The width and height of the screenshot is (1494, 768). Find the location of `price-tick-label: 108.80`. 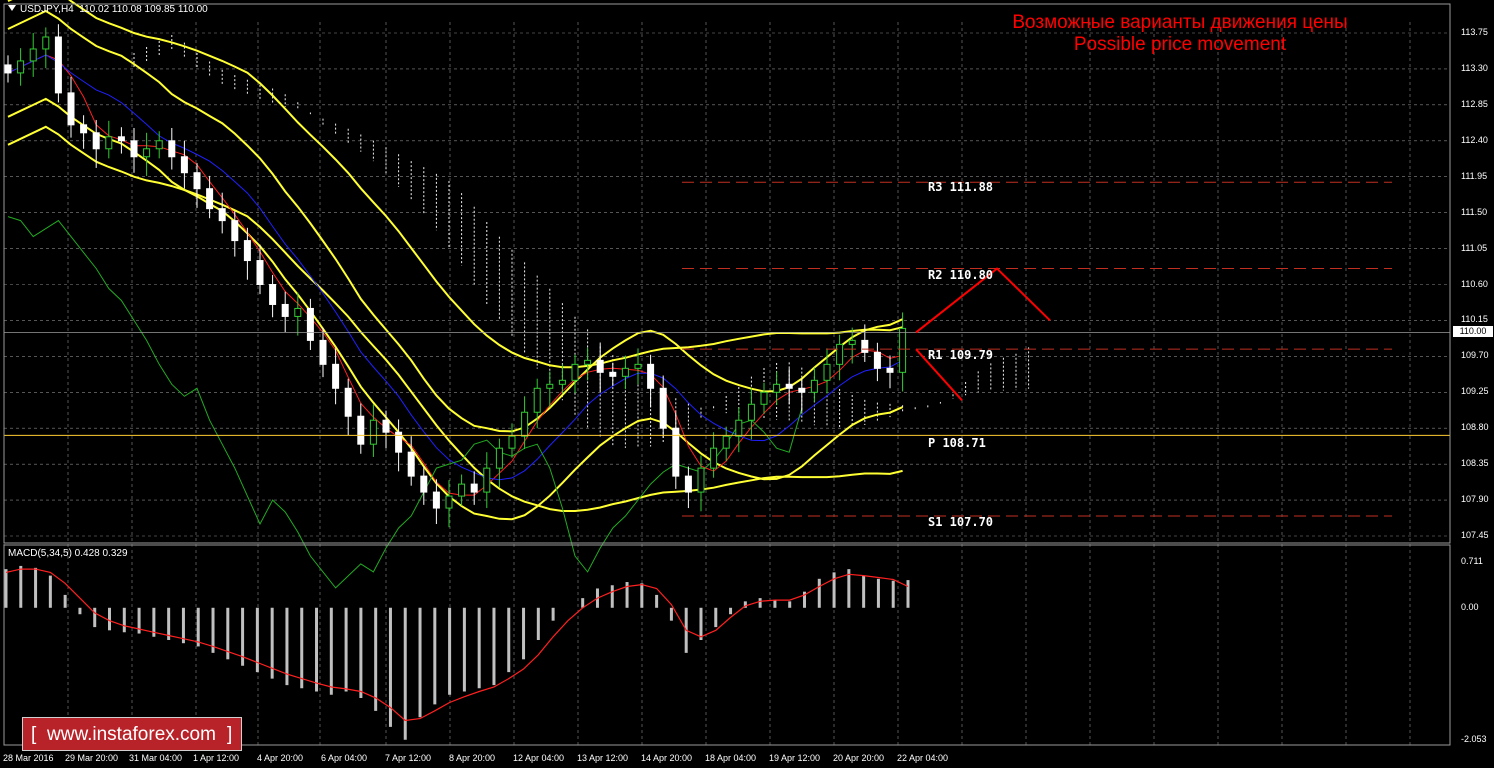

price-tick-label: 108.80 is located at coordinates (1475, 427).